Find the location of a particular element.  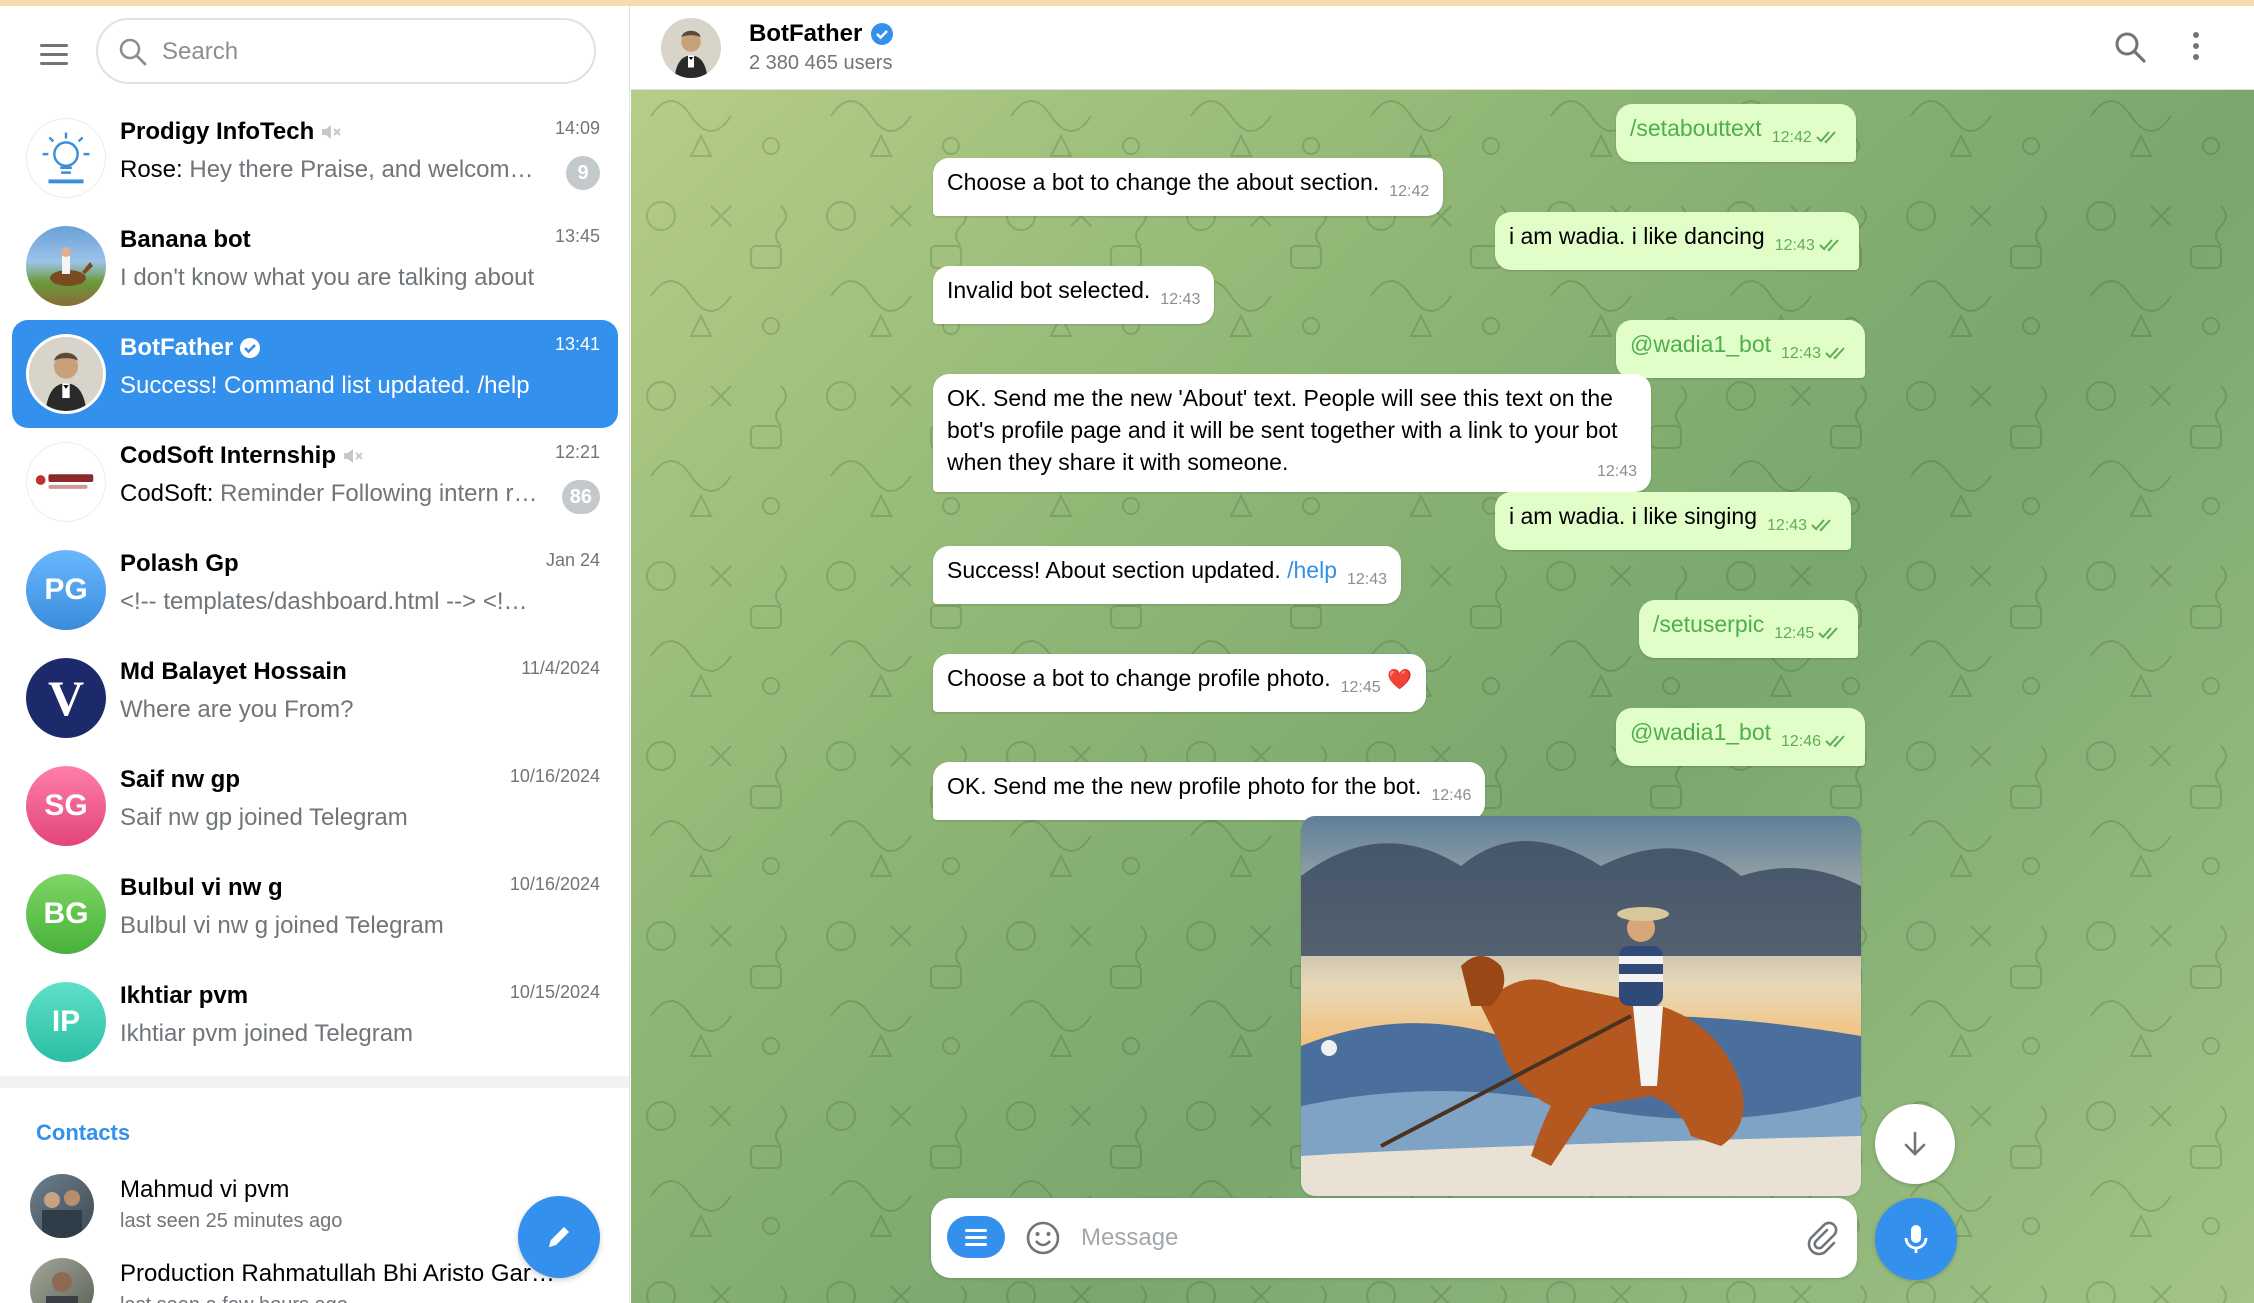

avatar-initials: IP is located at coordinates (66, 1022).